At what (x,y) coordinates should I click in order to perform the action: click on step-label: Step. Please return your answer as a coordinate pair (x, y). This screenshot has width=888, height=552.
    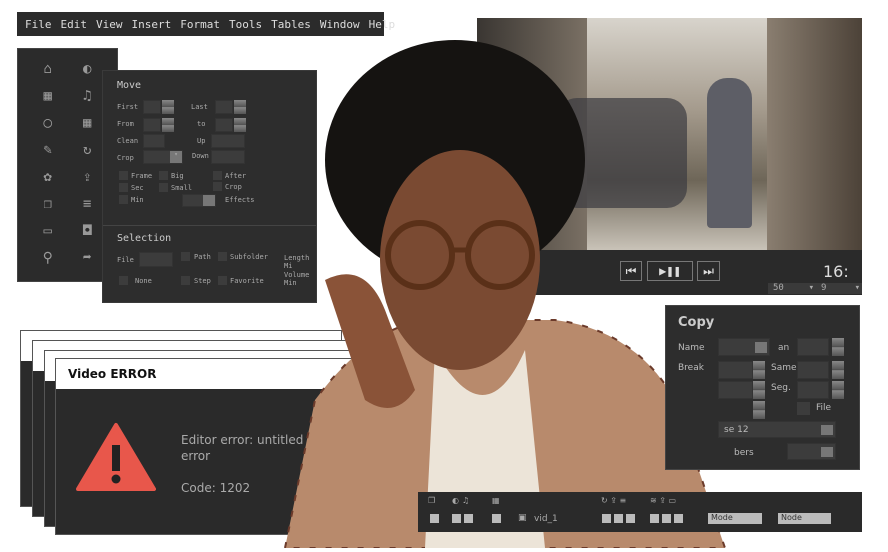
    Looking at the image, I should click on (202, 281).